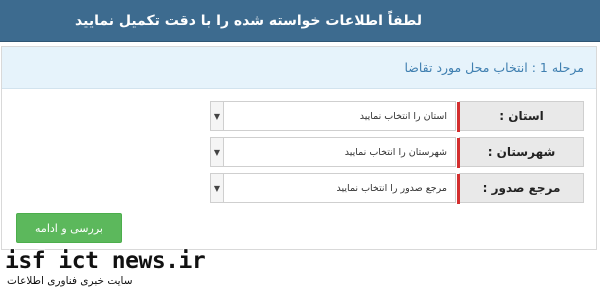 The image size is (600, 292). What do you see at coordinates (494, 67) in the screenshot?
I see `step-title: مرحله 1 : انتخاب محل مورد تقاضا` at bounding box center [494, 67].